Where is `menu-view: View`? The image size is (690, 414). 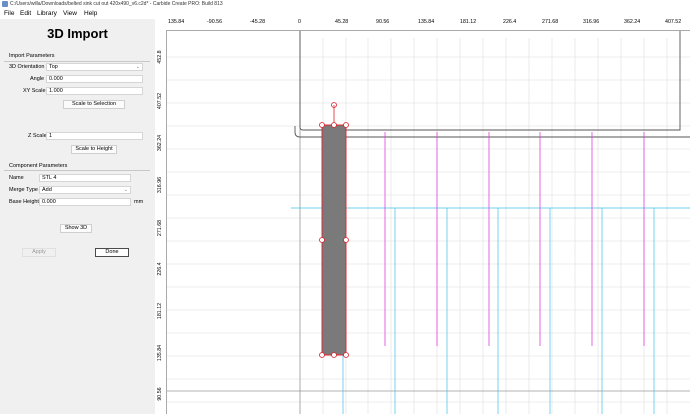 menu-view: View is located at coordinates (70, 13).